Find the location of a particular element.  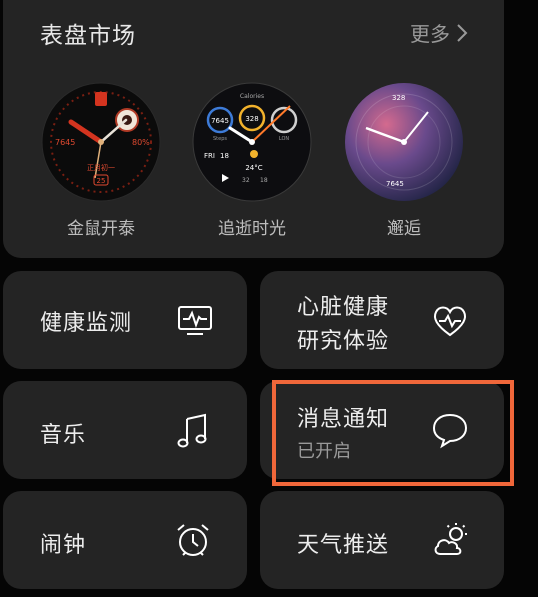

tile-weather-label: 天气推送 is located at coordinates (343, 545).